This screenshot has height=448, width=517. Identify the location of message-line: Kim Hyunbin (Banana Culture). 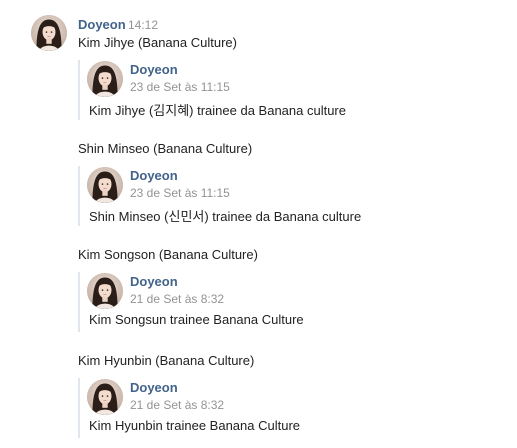
(166, 360).